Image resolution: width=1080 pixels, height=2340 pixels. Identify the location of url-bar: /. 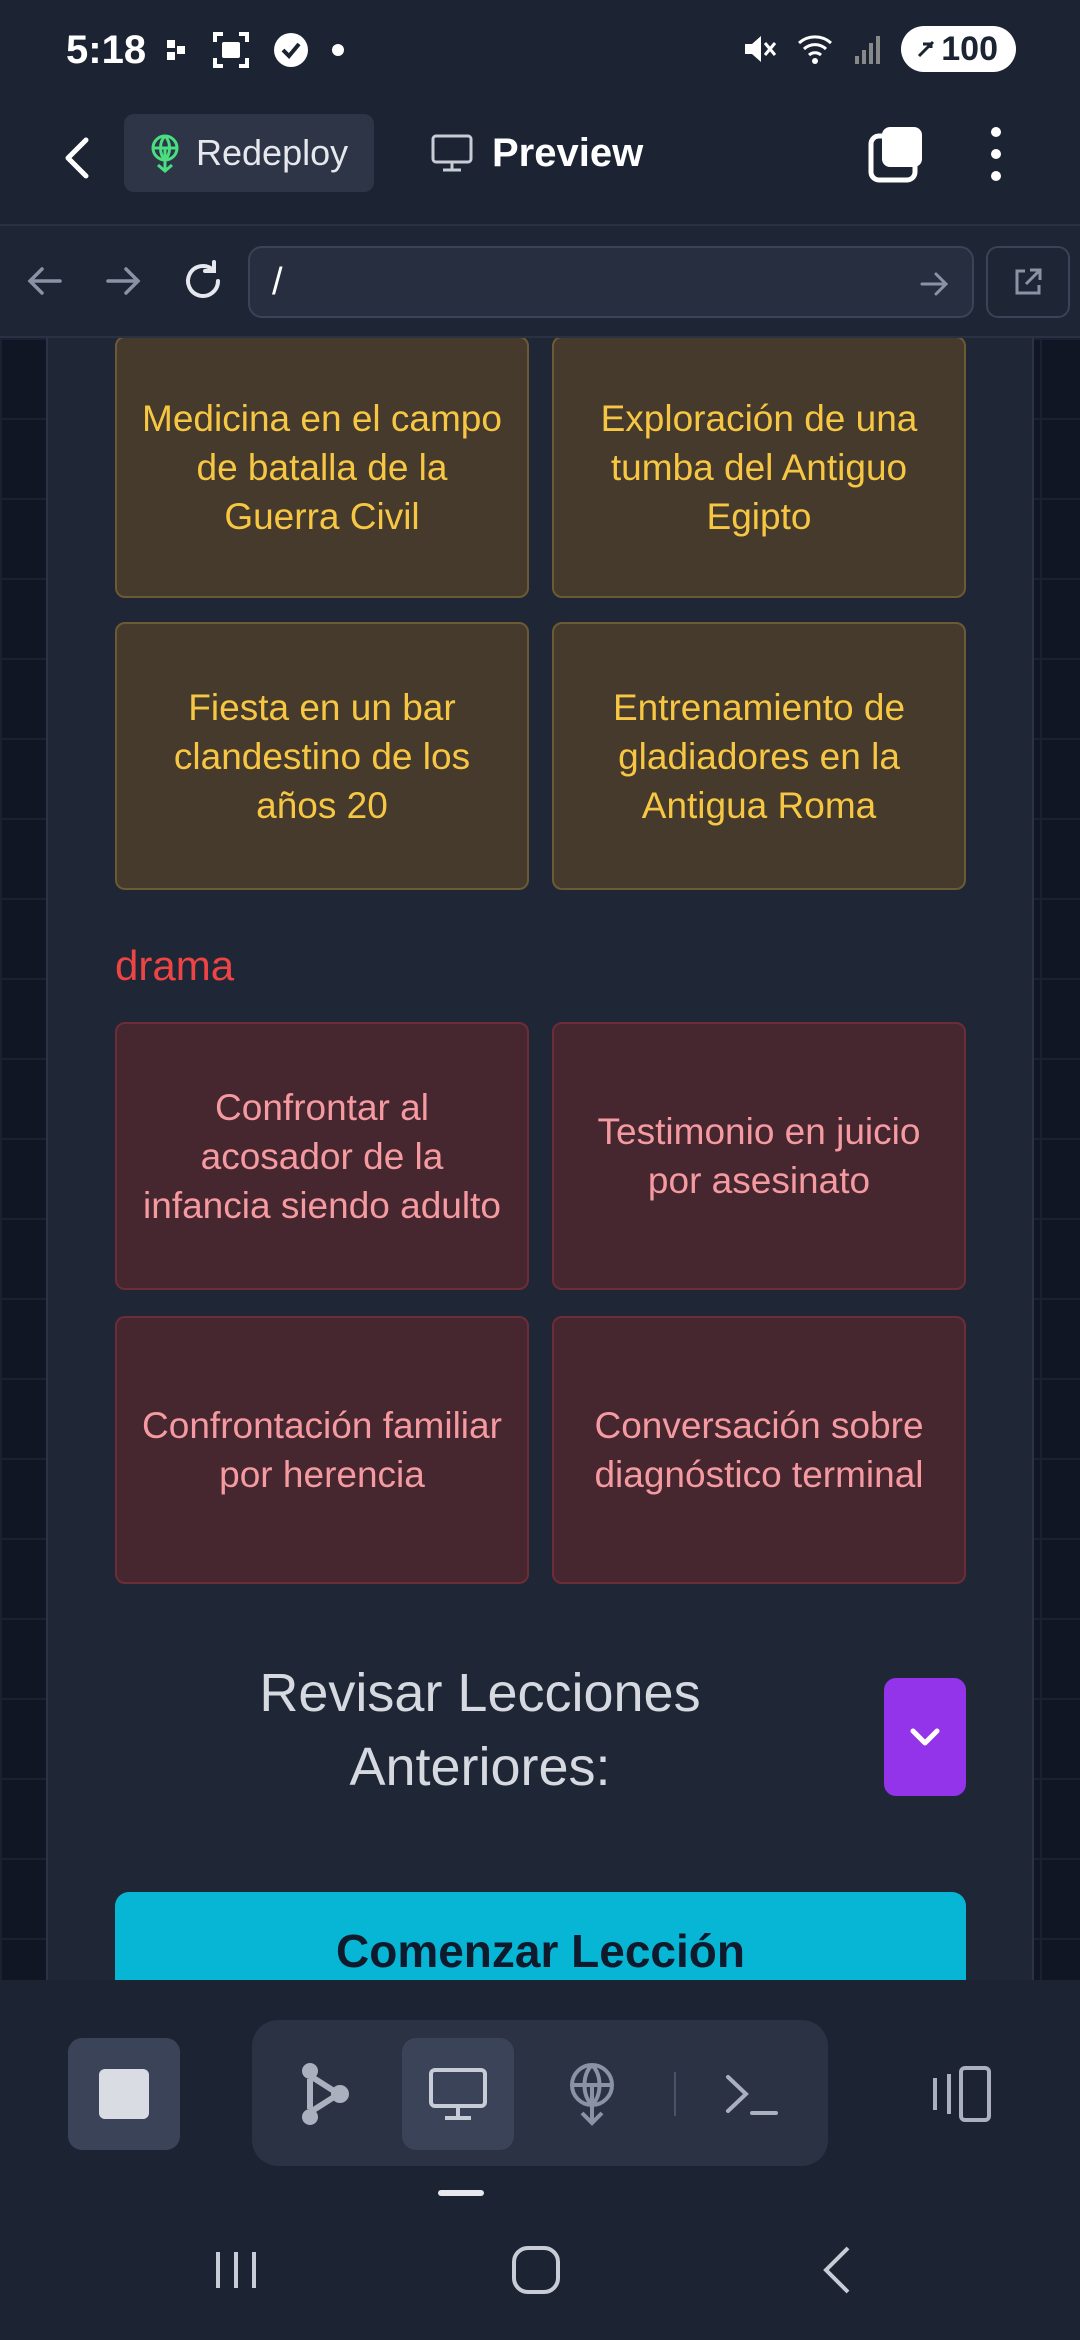
(540, 281).